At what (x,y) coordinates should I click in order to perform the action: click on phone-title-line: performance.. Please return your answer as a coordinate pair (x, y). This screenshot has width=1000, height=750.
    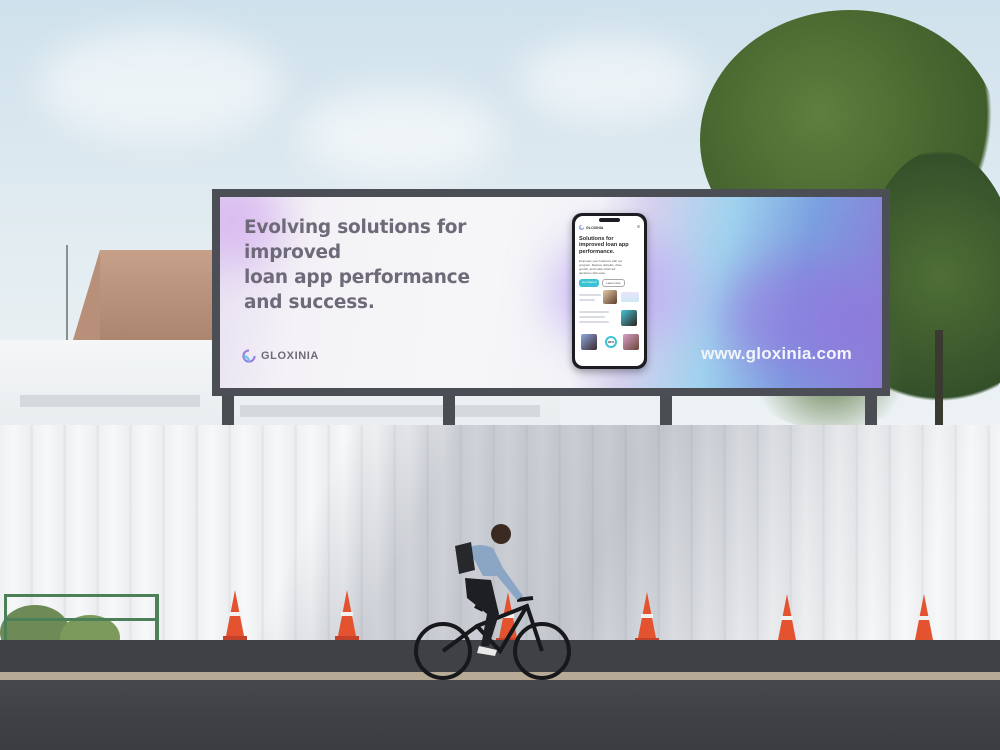
    Looking at the image, I should click on (597, 251).